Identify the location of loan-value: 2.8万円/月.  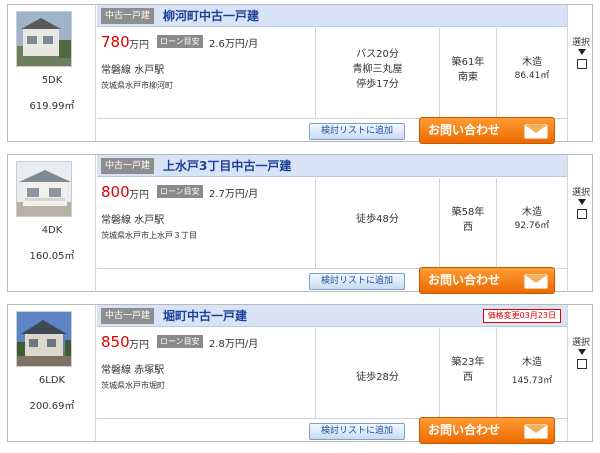
(234, 344).